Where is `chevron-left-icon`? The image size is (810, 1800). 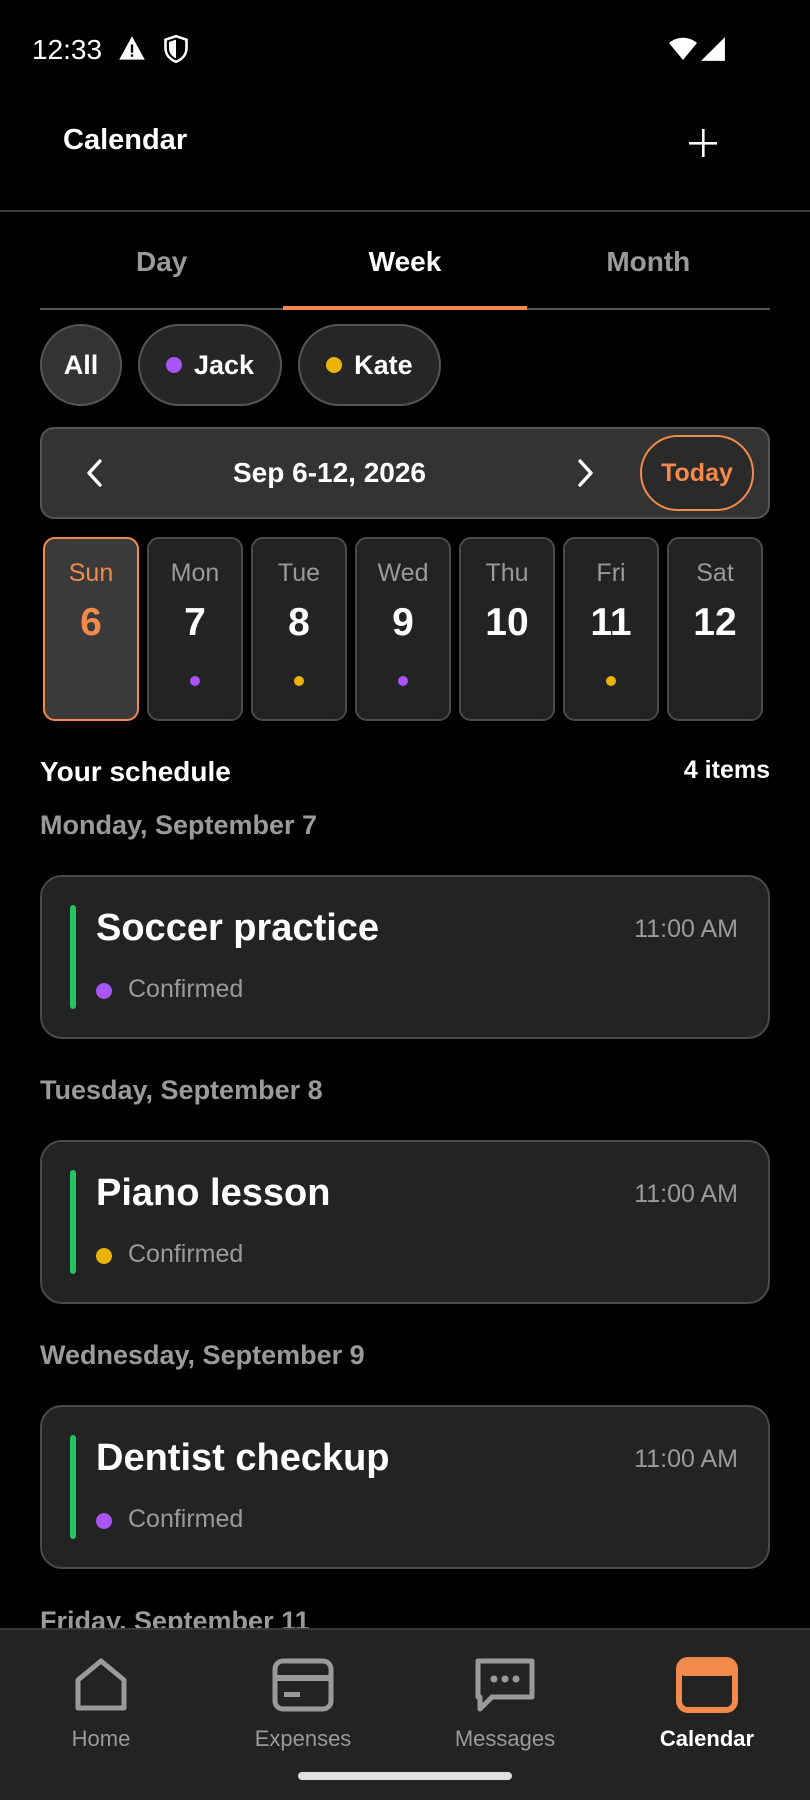 chevron-left-icon is located at coordinates (94, 473).